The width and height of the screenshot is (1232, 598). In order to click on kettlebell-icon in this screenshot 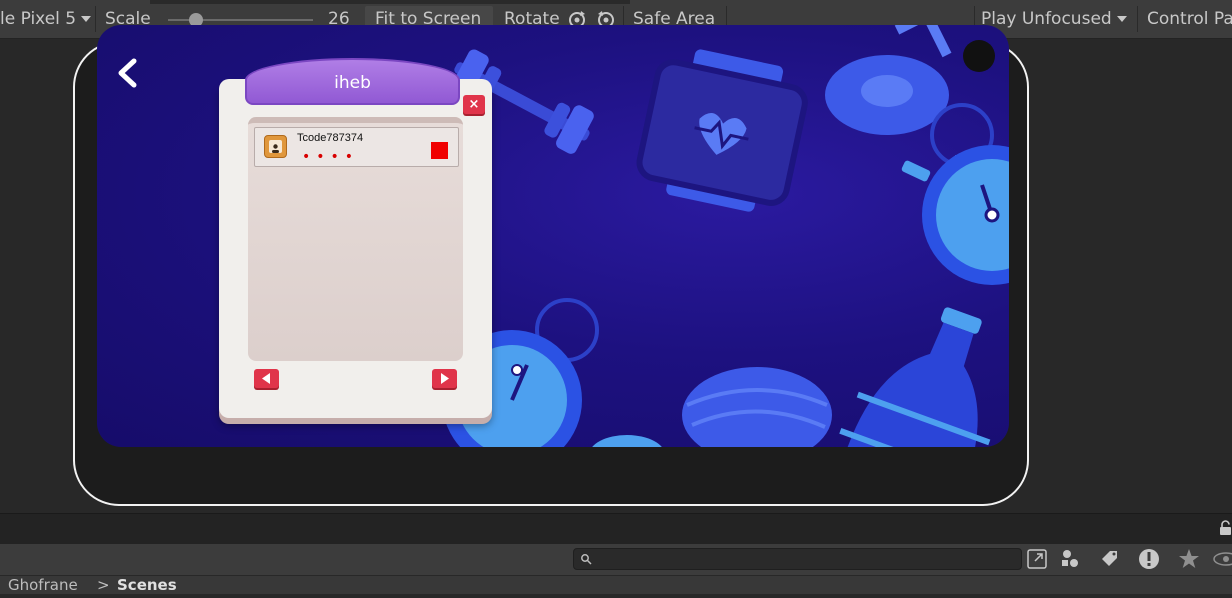, I will do `click(888, 80)`.